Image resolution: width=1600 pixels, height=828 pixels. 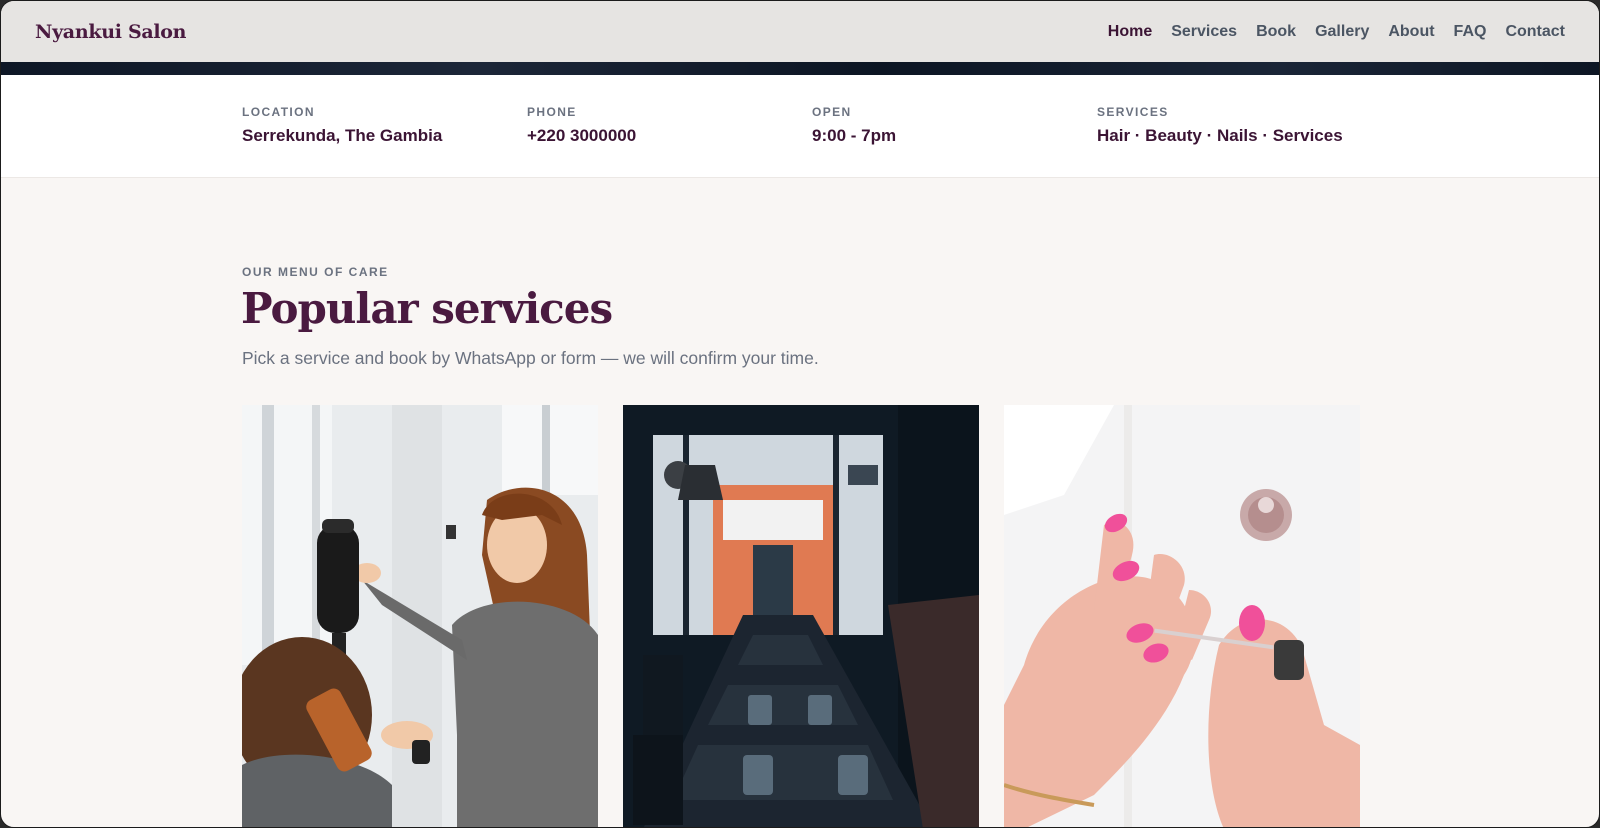 I want to click on service-card-nails, so click(x=1182, y=616).